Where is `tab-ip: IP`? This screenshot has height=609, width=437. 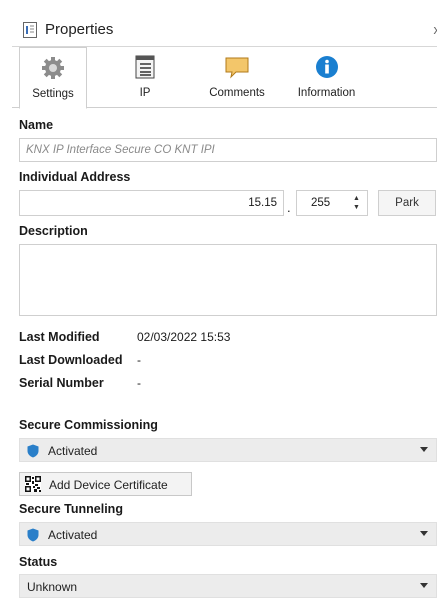 tab-ip: IP is located at coordinates (145, 77).